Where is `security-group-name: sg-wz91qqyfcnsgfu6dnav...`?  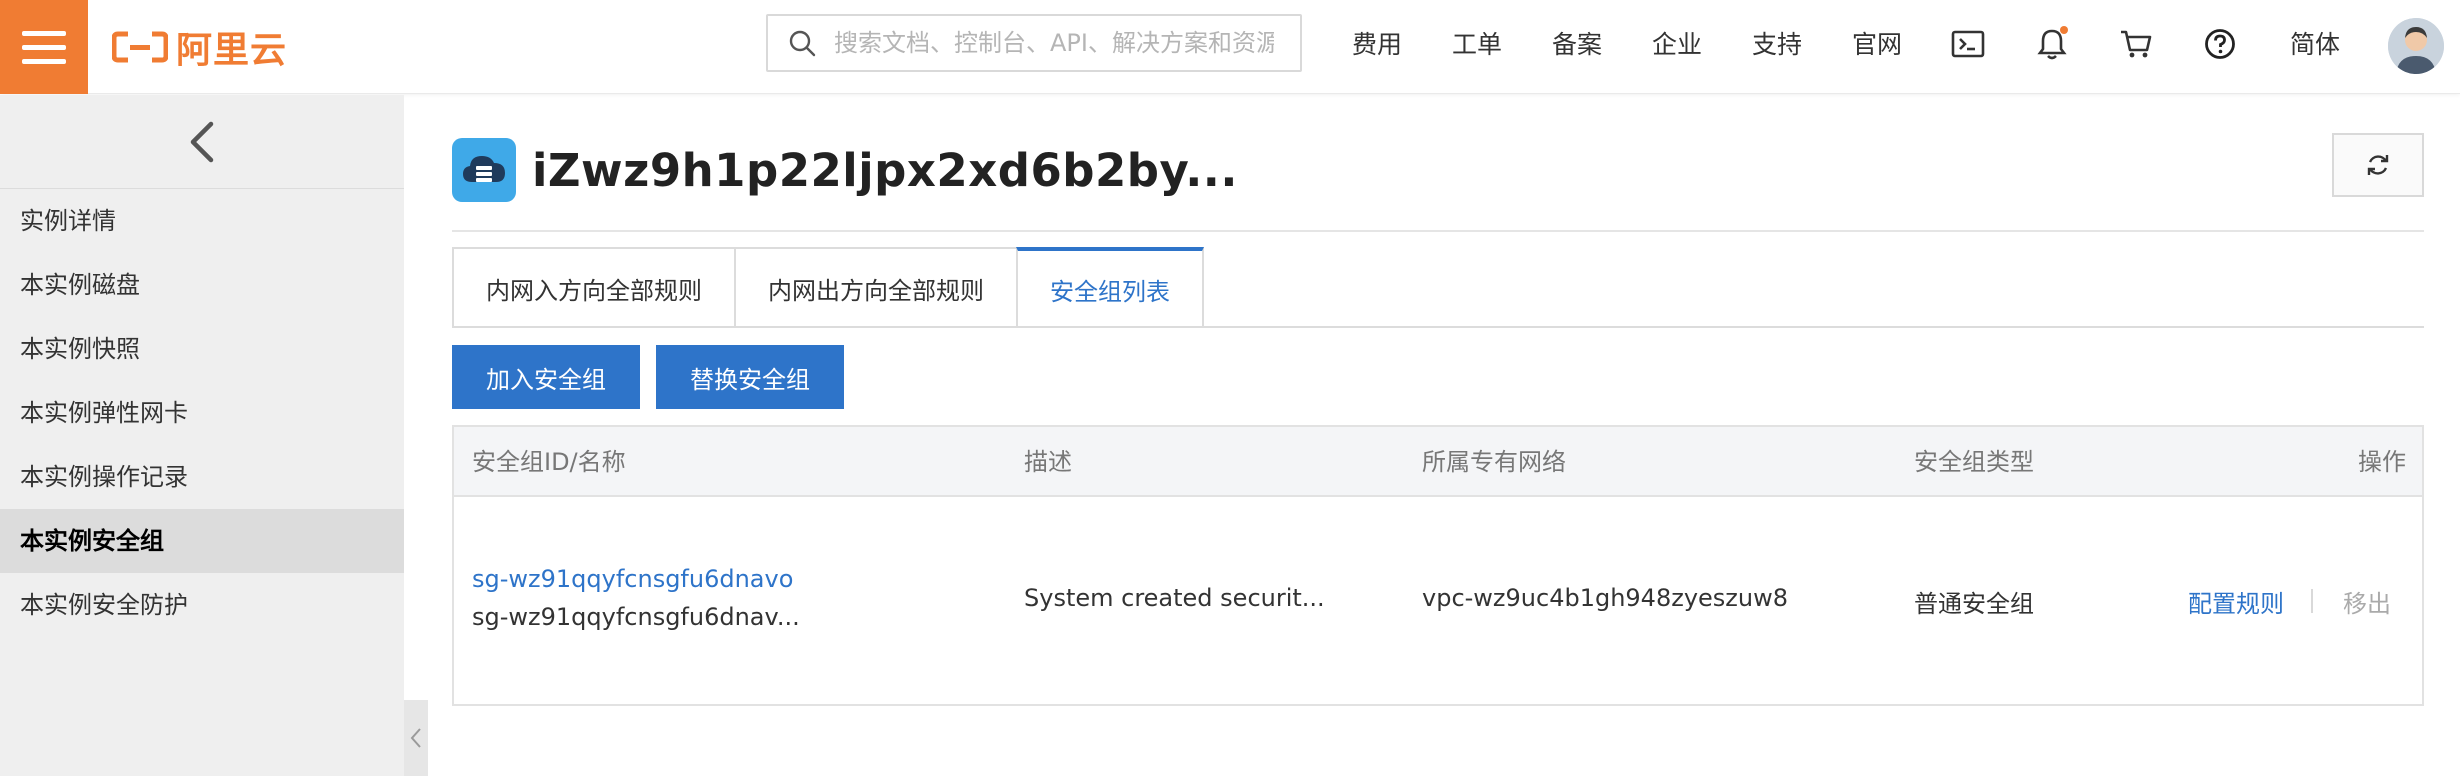 security-group-name: sg-wz91qqyfcnsgfu6dnav... is located at coordinates (636, 617).